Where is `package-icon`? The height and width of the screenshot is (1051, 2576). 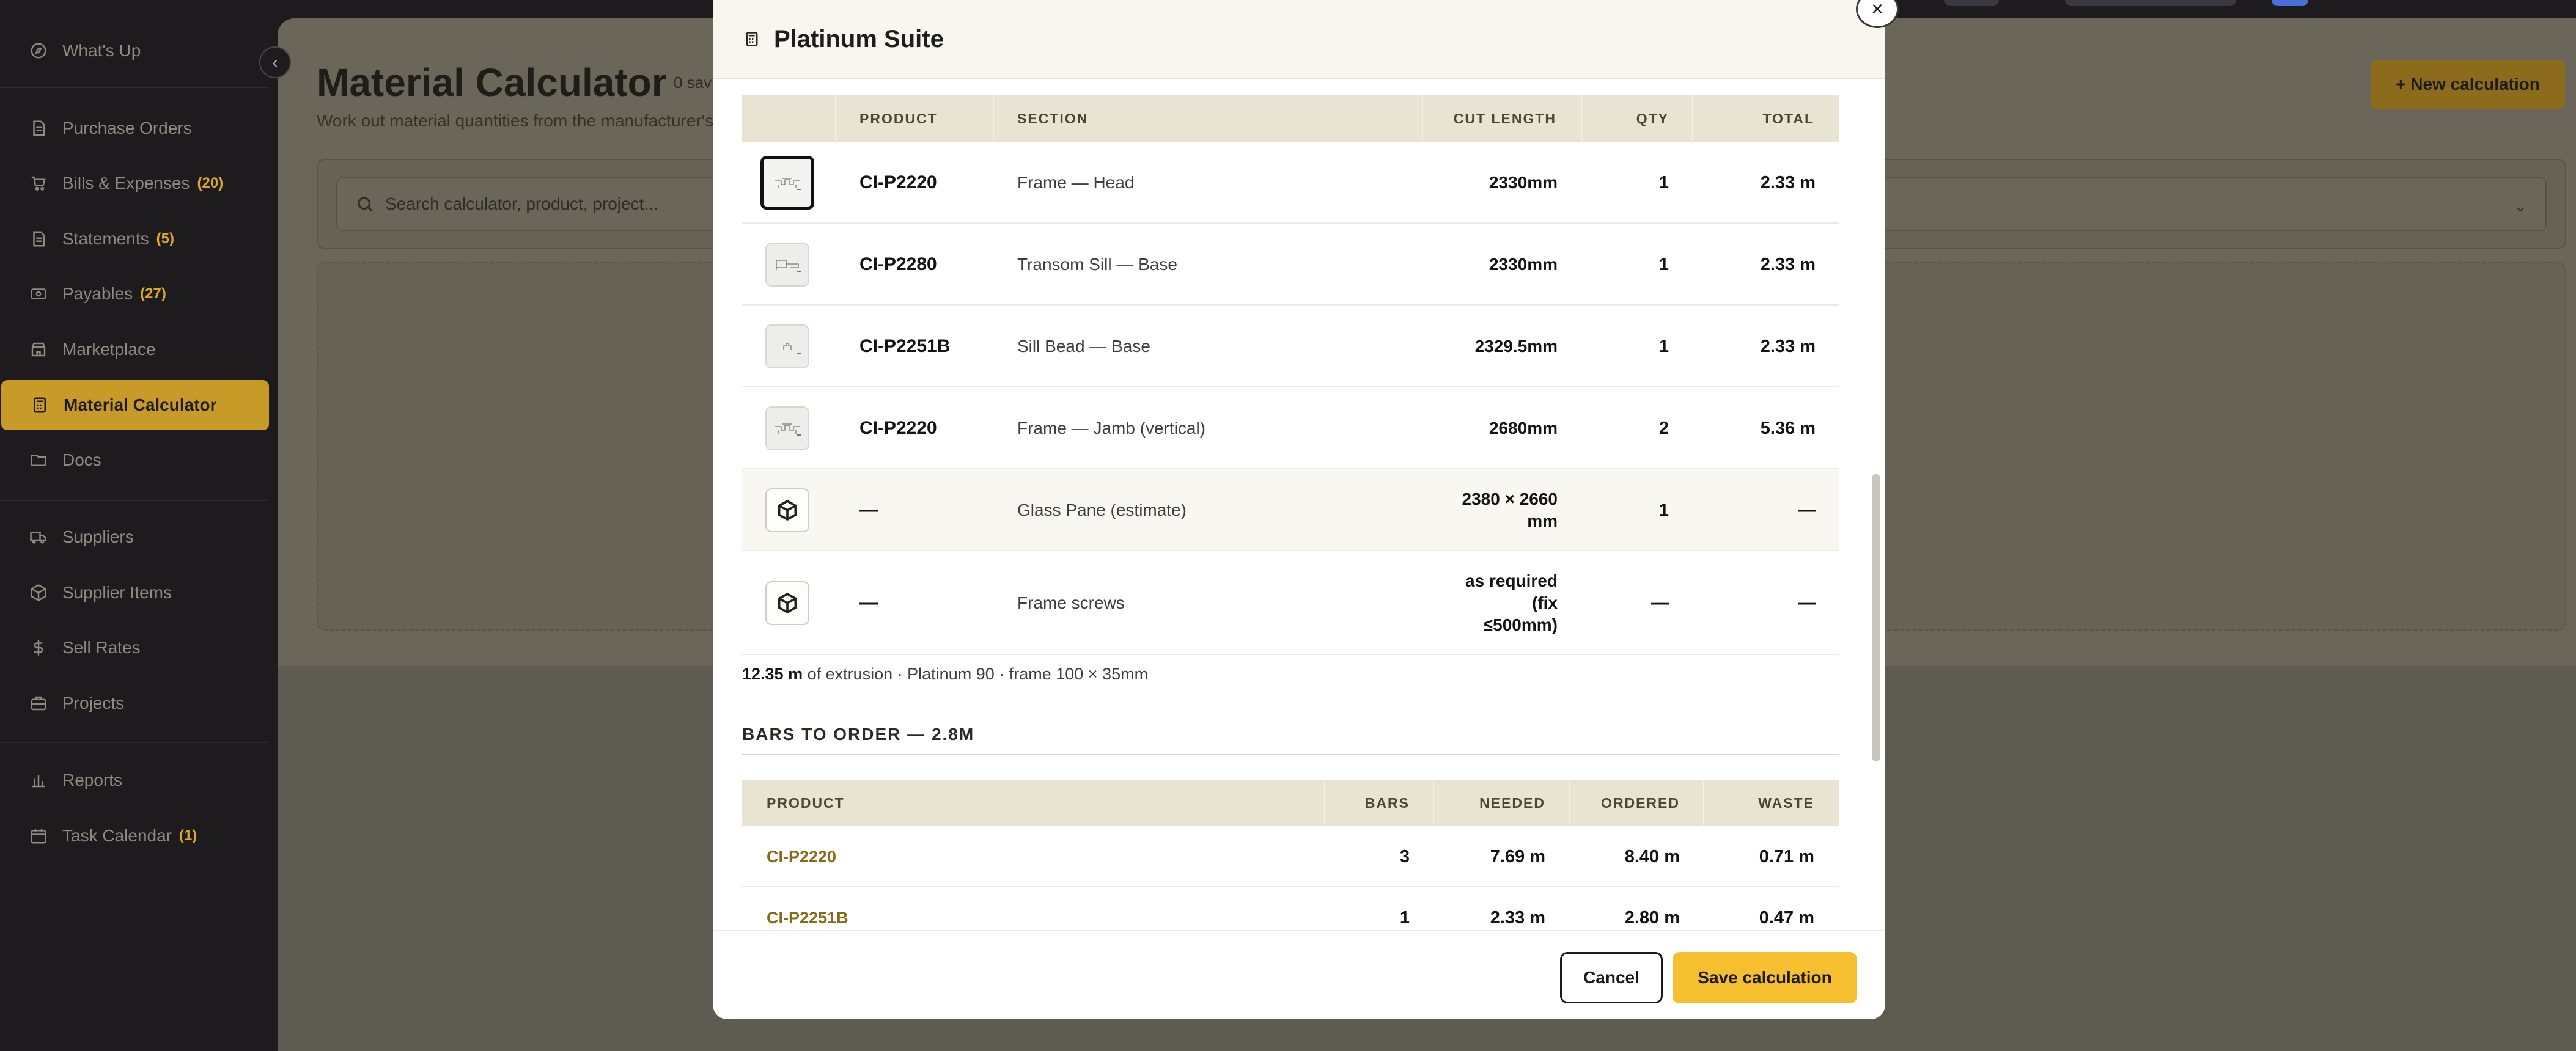 package-icon is located at coordinates (788, 603).